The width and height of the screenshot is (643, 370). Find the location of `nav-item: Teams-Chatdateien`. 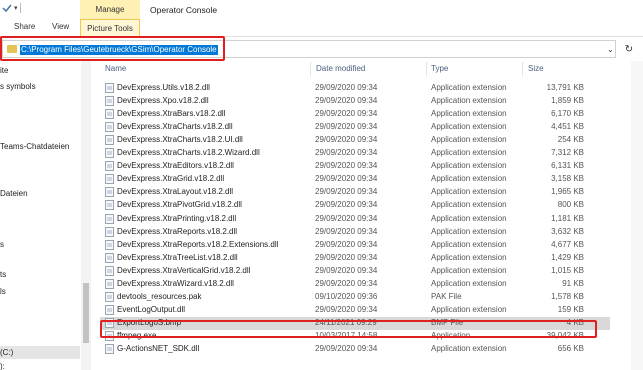

nav-item: Teams-Chatdateien is located at coordinates (34, 146).